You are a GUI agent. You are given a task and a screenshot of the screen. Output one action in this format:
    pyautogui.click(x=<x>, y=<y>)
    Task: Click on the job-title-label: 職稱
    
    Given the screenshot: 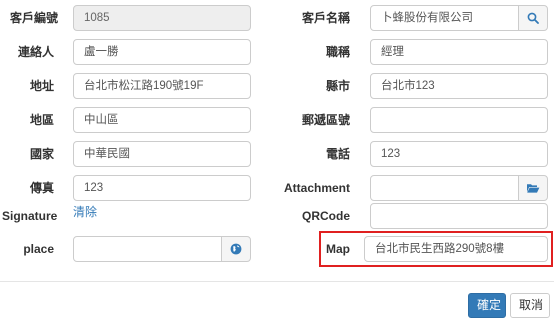 What is the action you would take?
    pyautogui.click(x=337, y=52)
    